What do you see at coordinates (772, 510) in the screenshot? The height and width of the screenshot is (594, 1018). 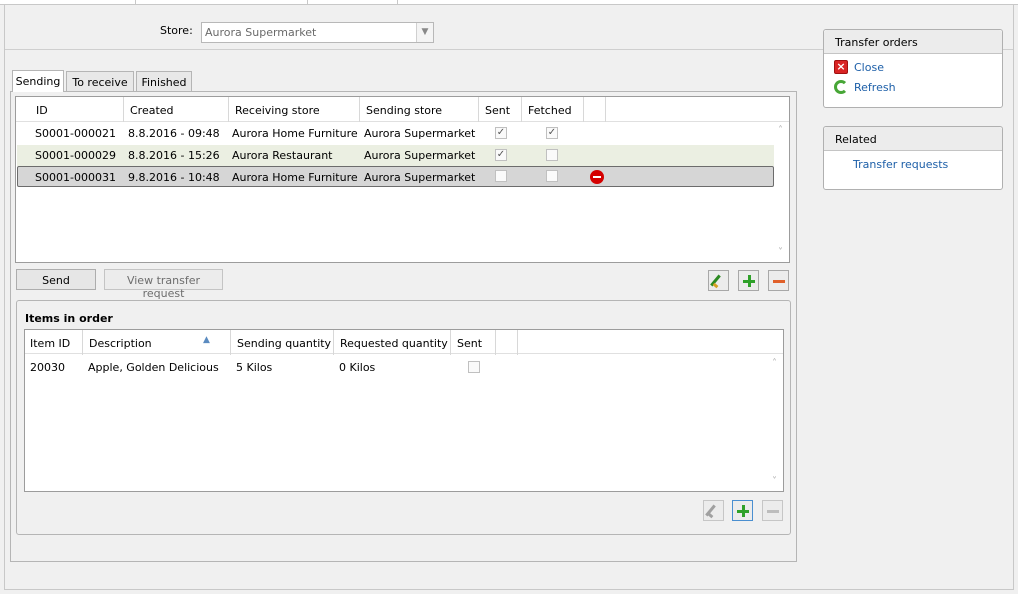 I see `remove-item-button` at bounding box center [772, 510].